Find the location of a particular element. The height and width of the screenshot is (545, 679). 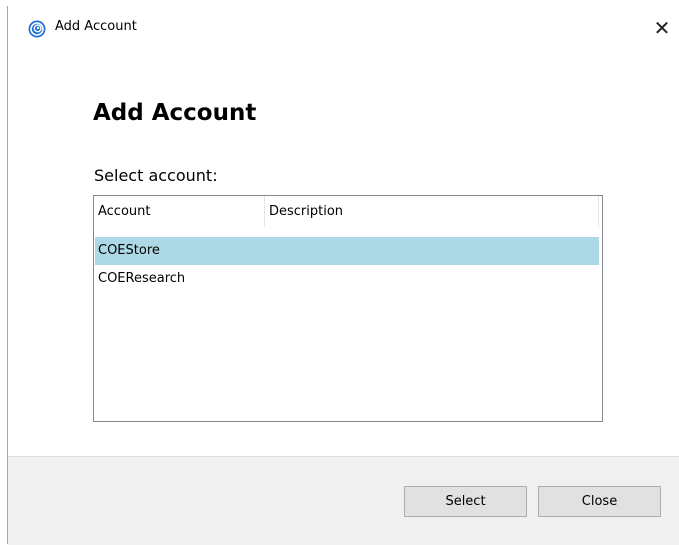

title-bar: Add Account ✕ is located at coordinates (343, 29).